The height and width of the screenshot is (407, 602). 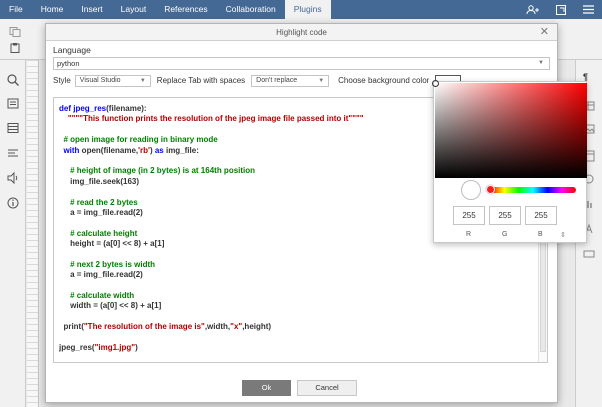 I want to click on tab-plugins: Plugins, so click(x=307, y=9).